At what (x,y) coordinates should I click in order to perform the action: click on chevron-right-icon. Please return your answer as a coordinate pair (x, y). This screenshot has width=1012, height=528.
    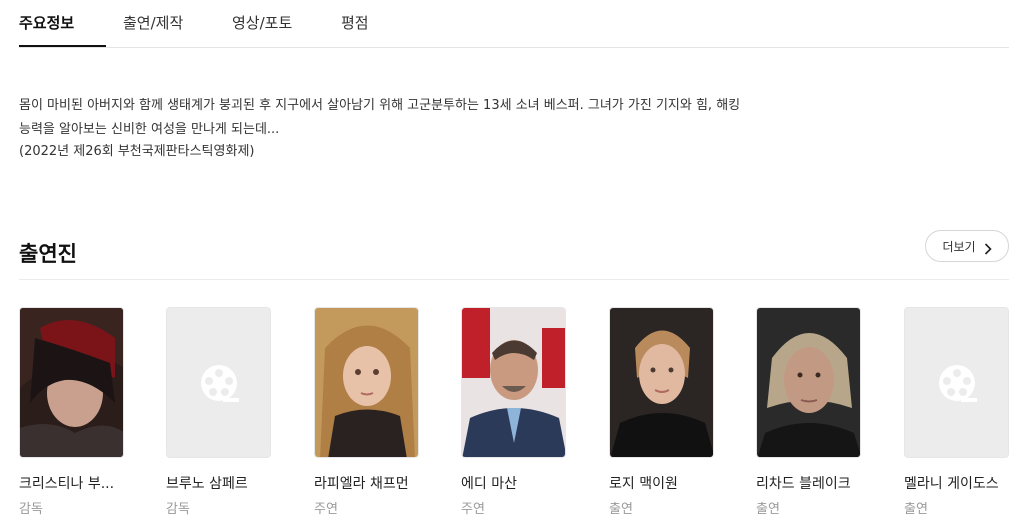
    Looking at the image, I should click on (988, 247).